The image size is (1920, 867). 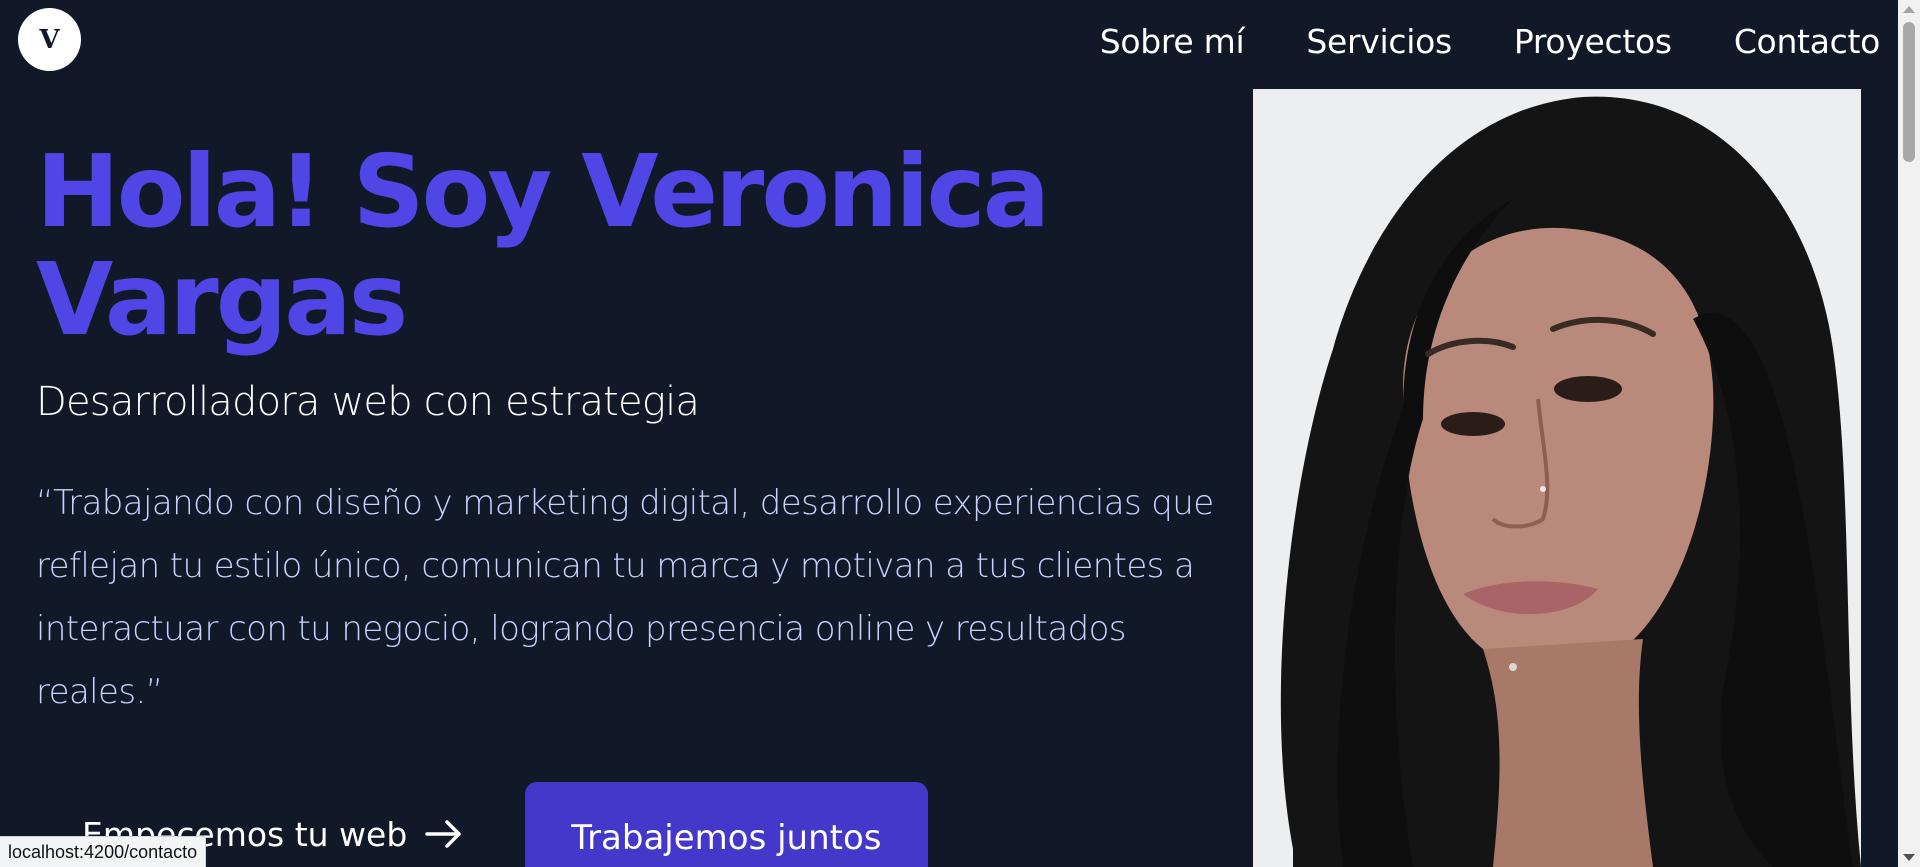 What do you see at coordinates (1909, 92) in the screenshot?
I see `scroll-thumb` at bounding box center [1909, 92].